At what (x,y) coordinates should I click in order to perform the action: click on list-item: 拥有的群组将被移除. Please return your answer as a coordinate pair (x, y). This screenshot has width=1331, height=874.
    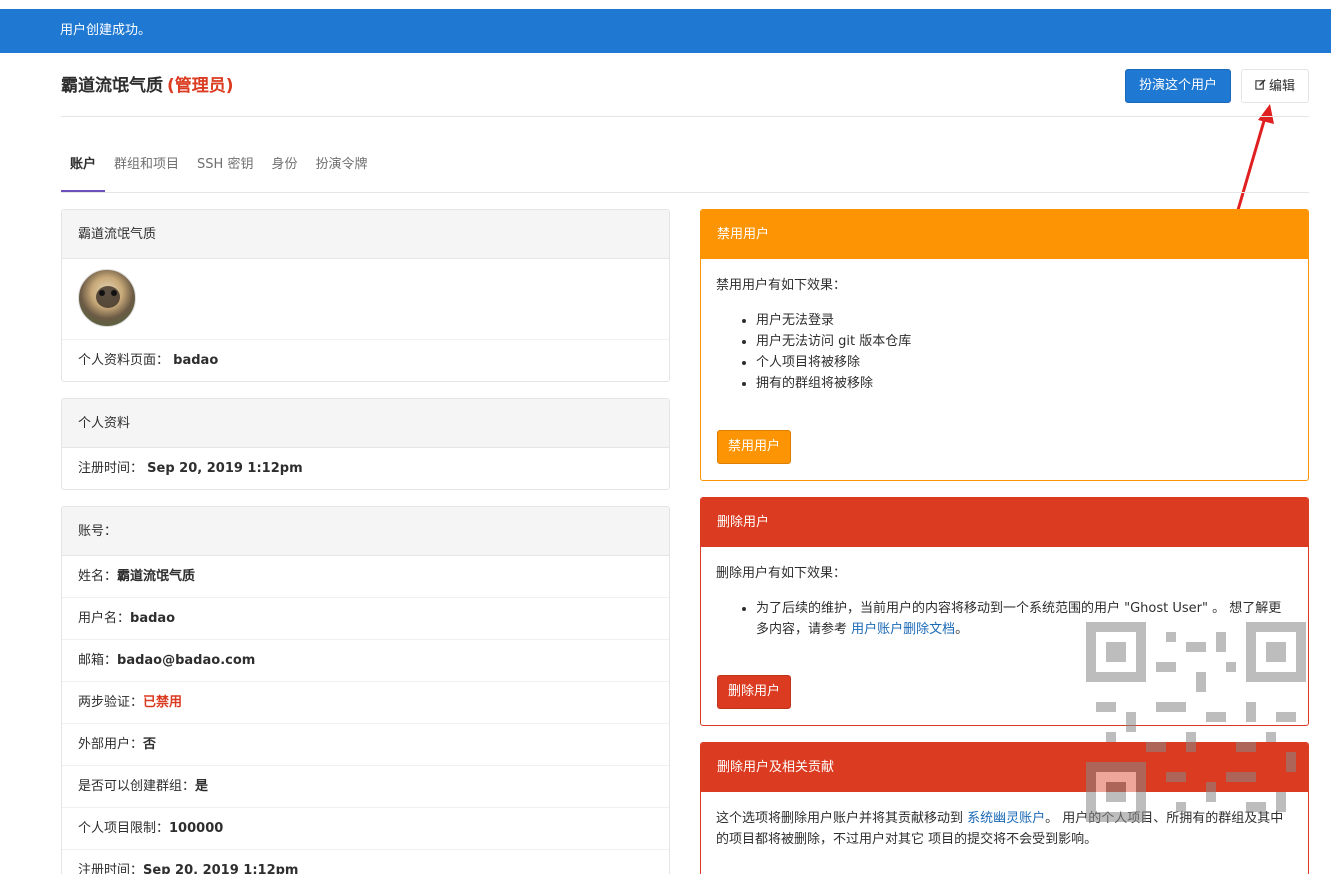
    Looking at the image, I should click on (1024, 383).